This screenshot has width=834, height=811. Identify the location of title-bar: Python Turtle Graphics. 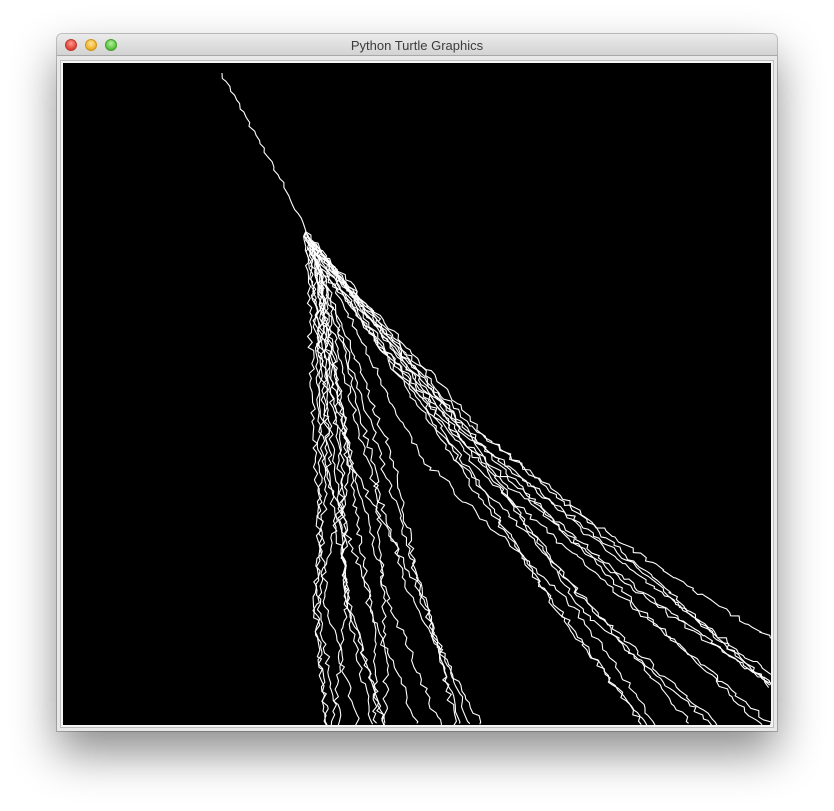
(417, 45).